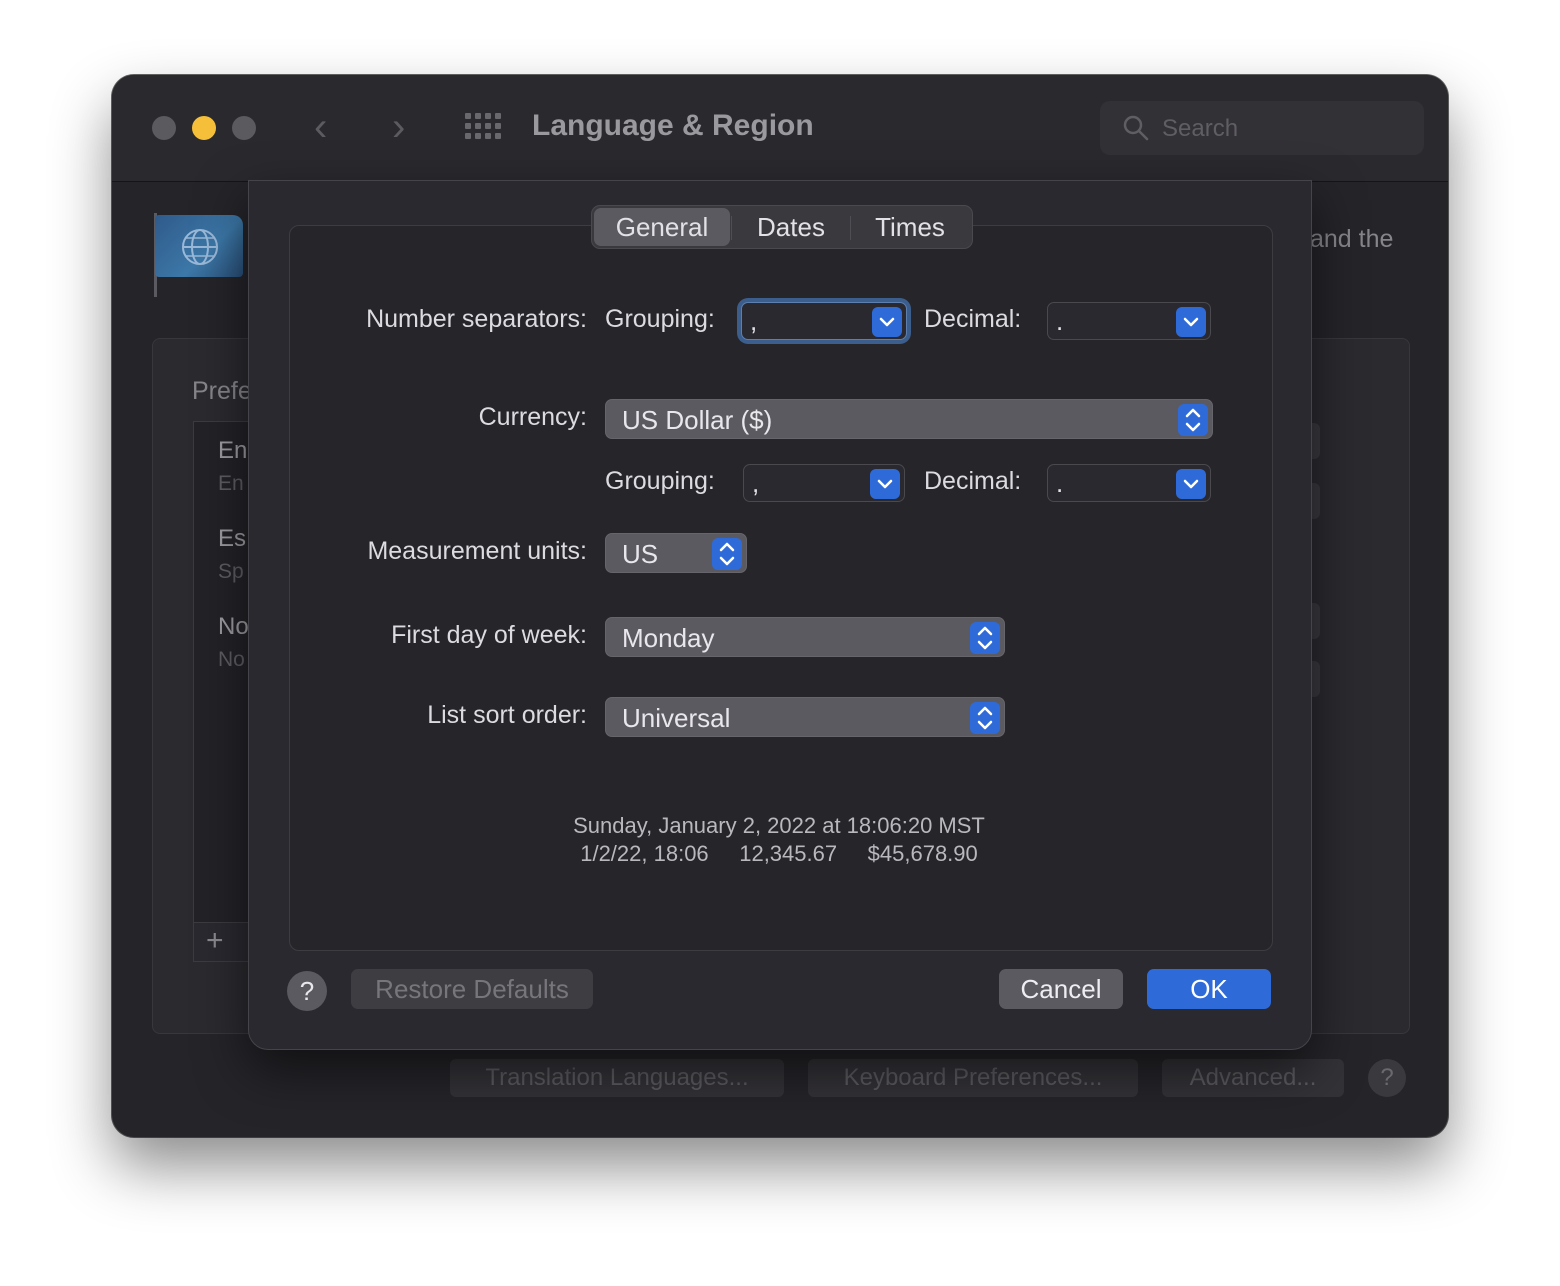 The height and width of the screenshot is (1286, 1560). I want to click on sample-numbers-line: 1/2/22, 18:06 12,345.67 $45,678.90, so click(779, 853).